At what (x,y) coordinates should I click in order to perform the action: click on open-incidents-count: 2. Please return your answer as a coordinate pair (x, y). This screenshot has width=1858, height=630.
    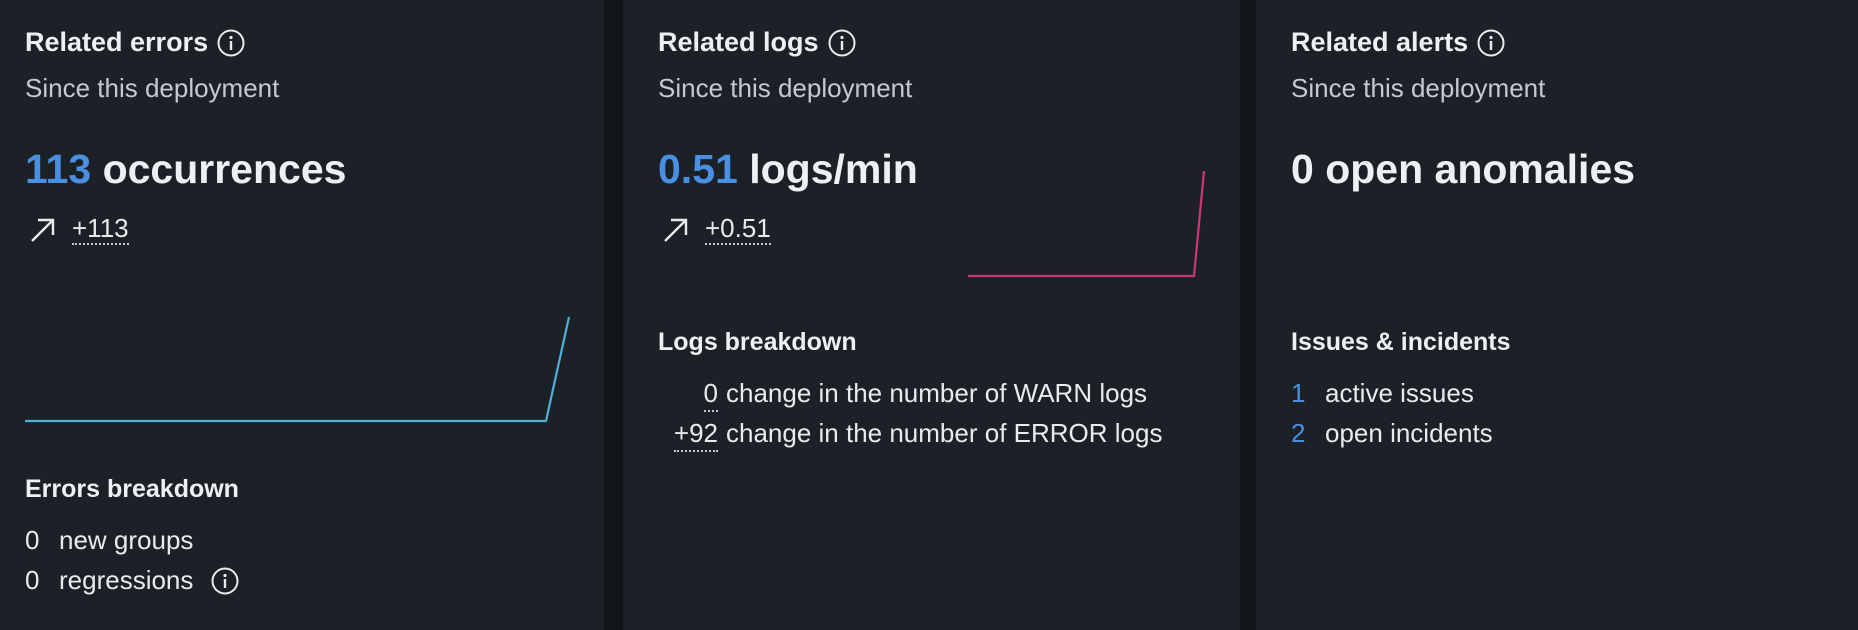
    Looking at the image, I should click on (1298, 433).